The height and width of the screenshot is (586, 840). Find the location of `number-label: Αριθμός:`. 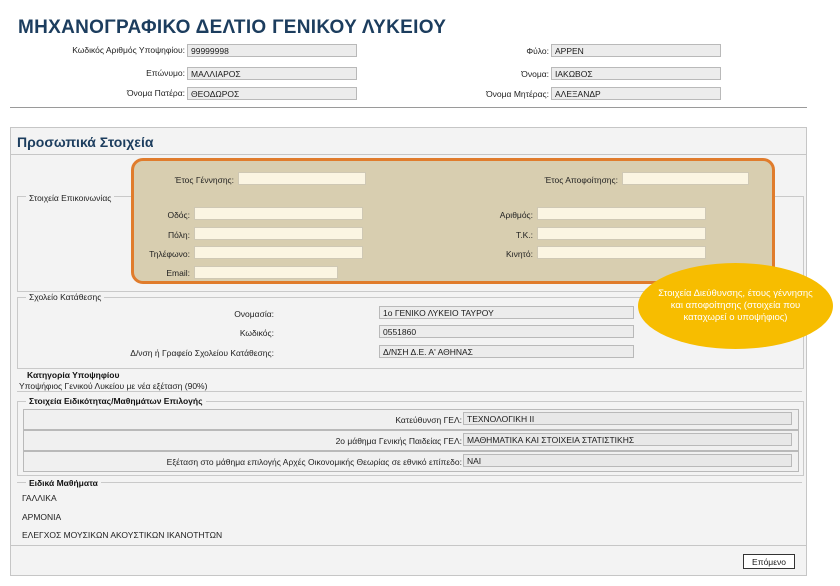

number-label: Αριθμός: is located at coordinates (516, 215).